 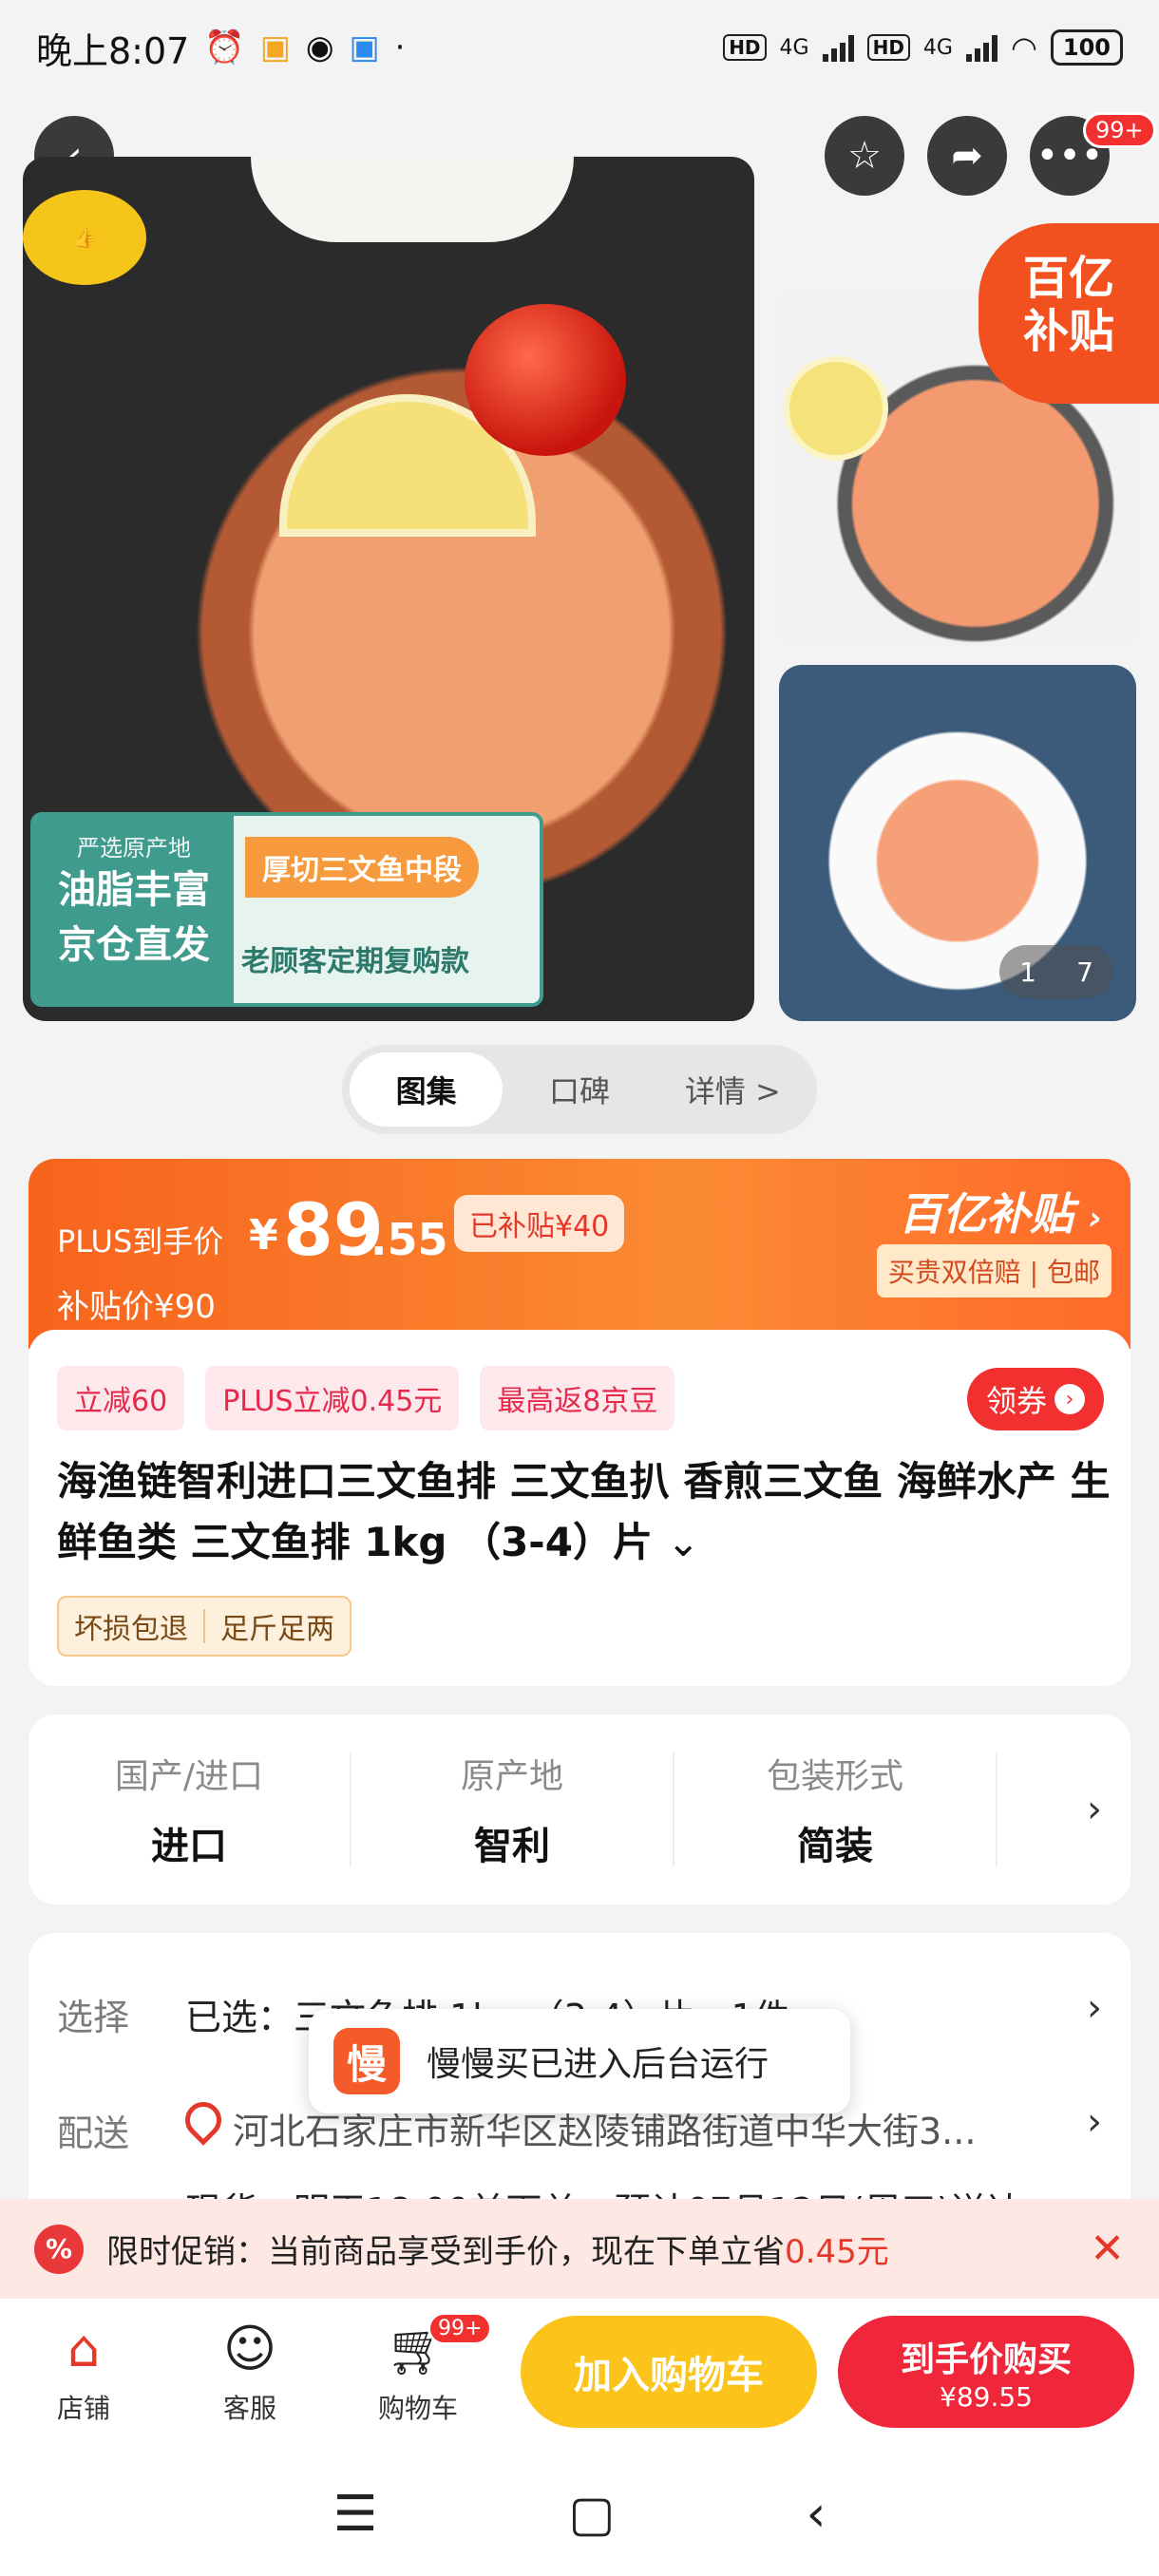 I want to click on subsidy-price: 补贴价¥90, so click(x=136, y=1307).